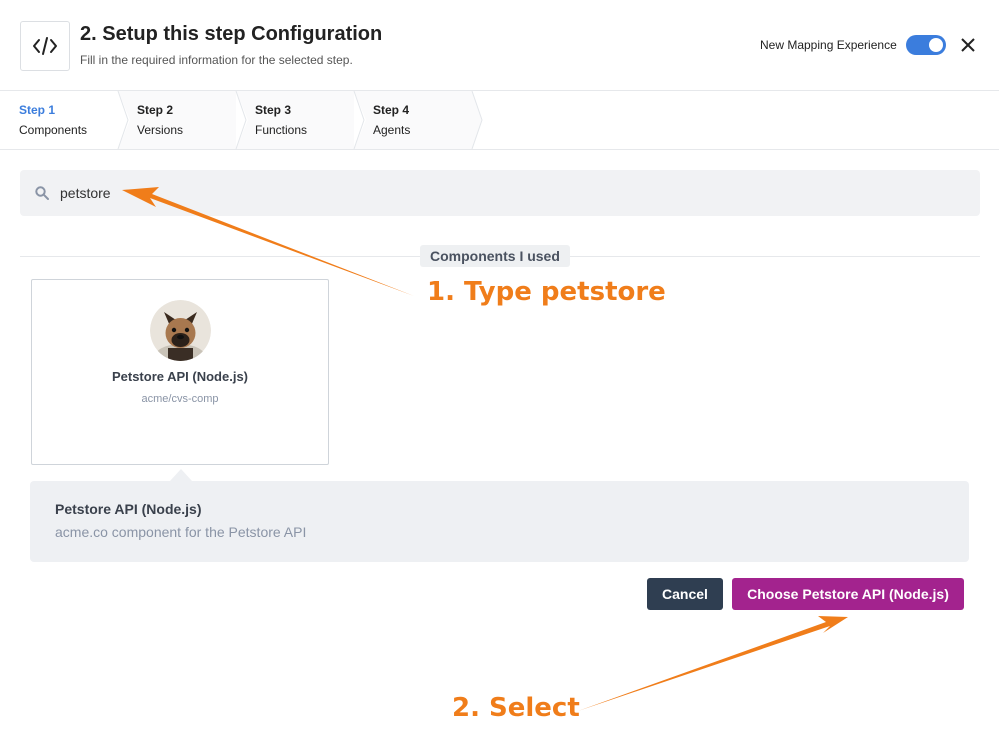 The width and height of the screenshot is (999, 754). Describe the element at coordinates (181, 532) in the screenshot. I see `detail-description: acme.co component for the Petstore API` at that location.